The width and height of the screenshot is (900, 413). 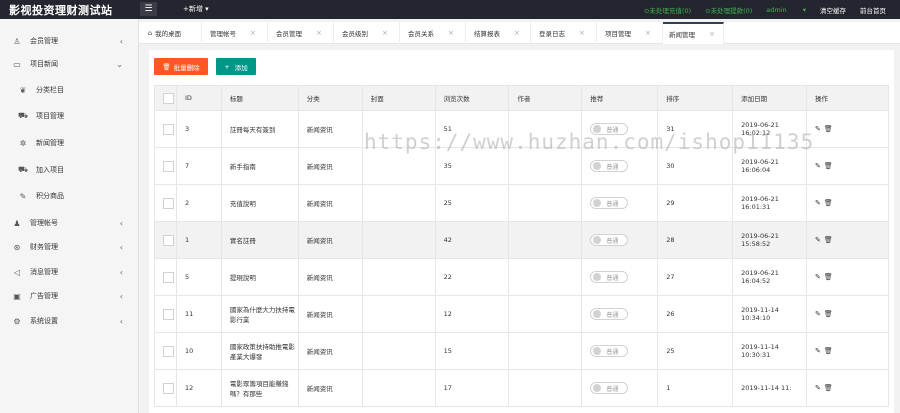 What do you see at coordinates (119, 64) in the screenshot?
I see `chevron-down-icon: ⌄` at bounding box center [119, 64].